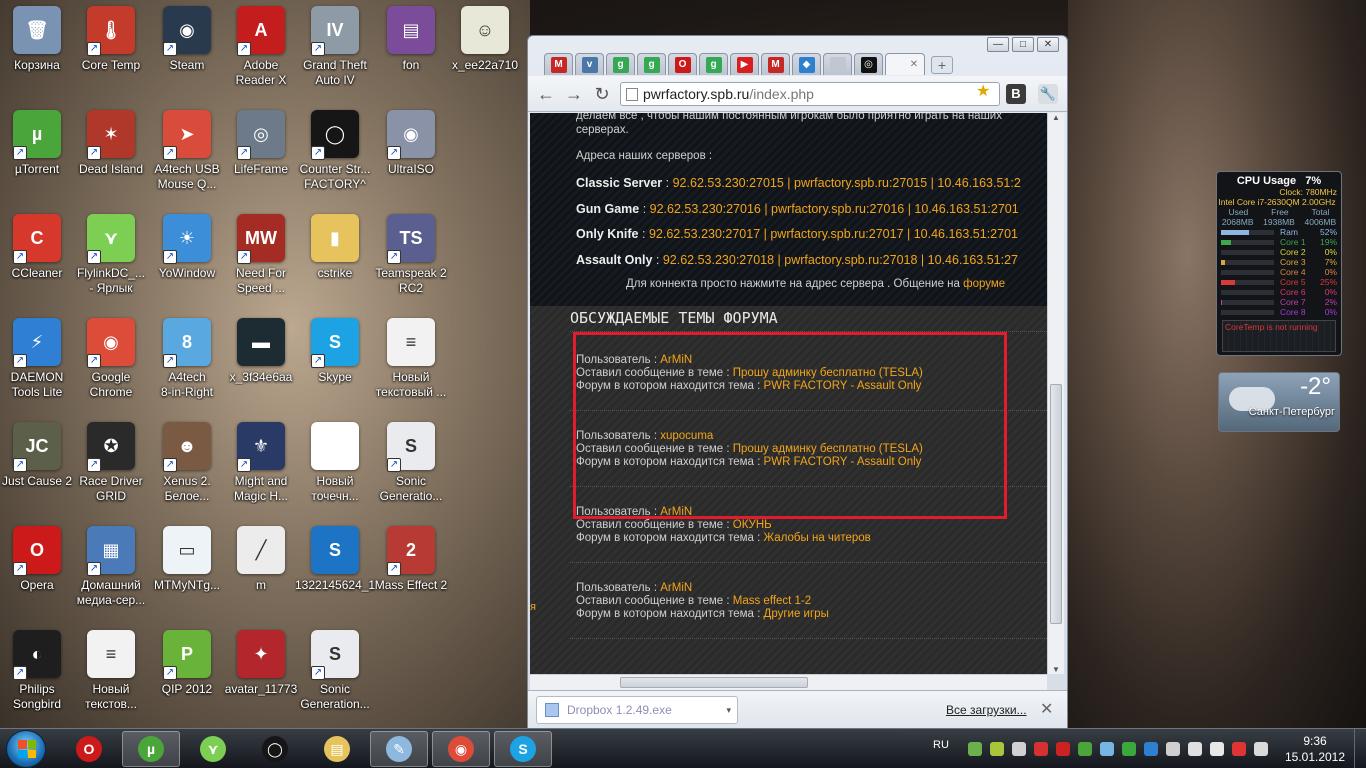 Image resolution: width=1366 pixels, height=768 pixels. What do you see at coordinates (975, 749) in the screenshot?
I see `tray-check-icon` at bounding box center [975, 749].